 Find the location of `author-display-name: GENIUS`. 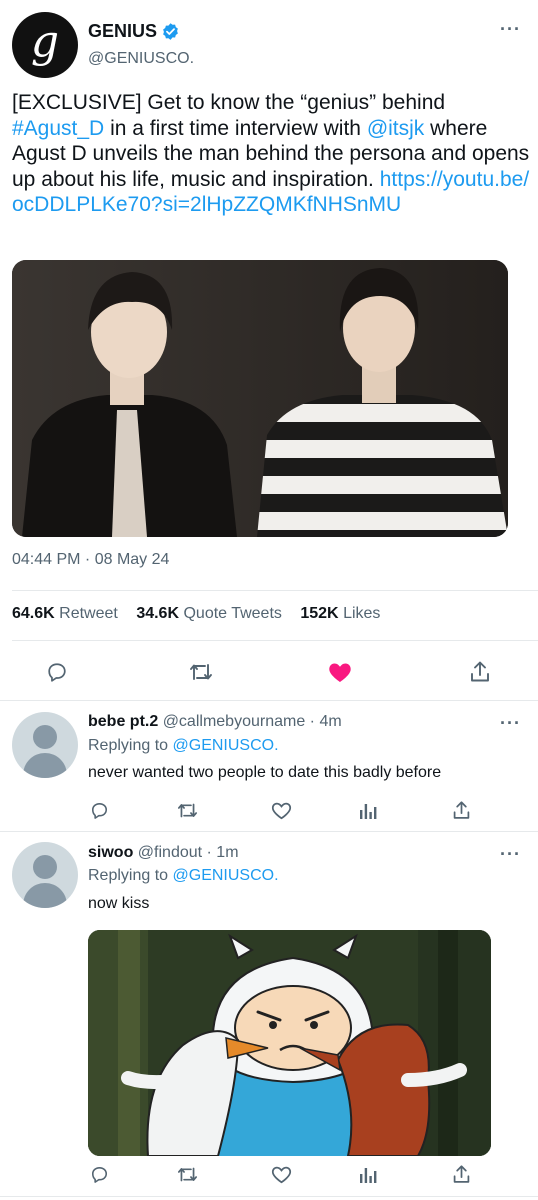

author-display-name: GENIUS is located at coordinates (123, 30).